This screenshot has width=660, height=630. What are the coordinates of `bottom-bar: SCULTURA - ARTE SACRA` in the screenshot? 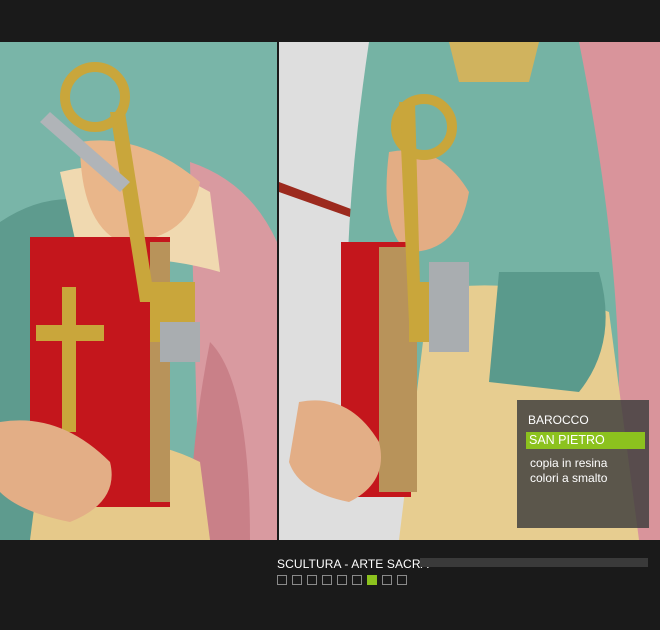 It's located at (330, 585).